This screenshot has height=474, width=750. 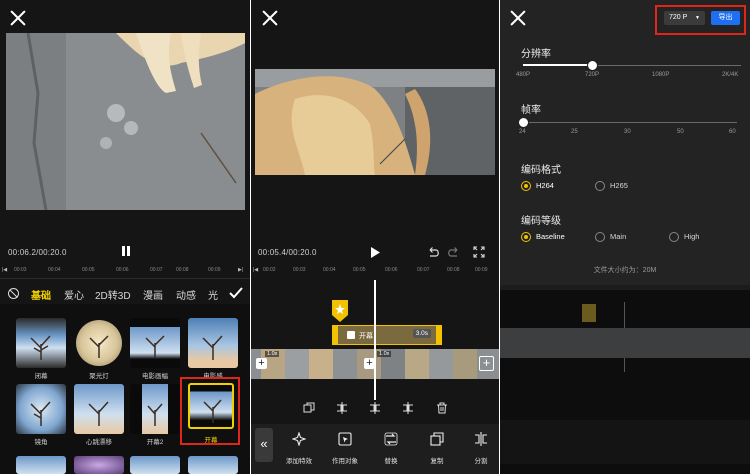 I want to click on preview-frame-dog, so click(x=375, y=122).